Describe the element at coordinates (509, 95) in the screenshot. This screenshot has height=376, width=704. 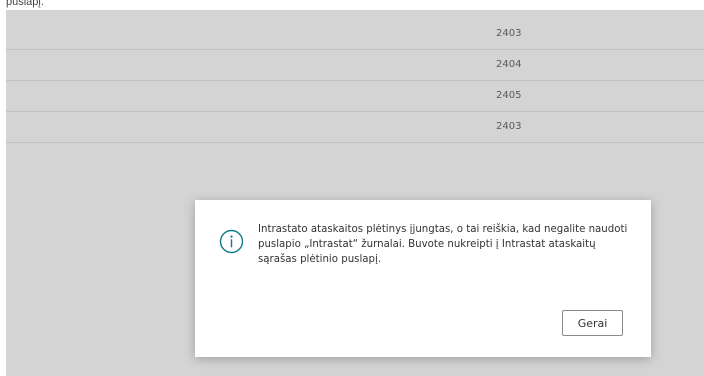
I see `table-cell: 2405` at that location.